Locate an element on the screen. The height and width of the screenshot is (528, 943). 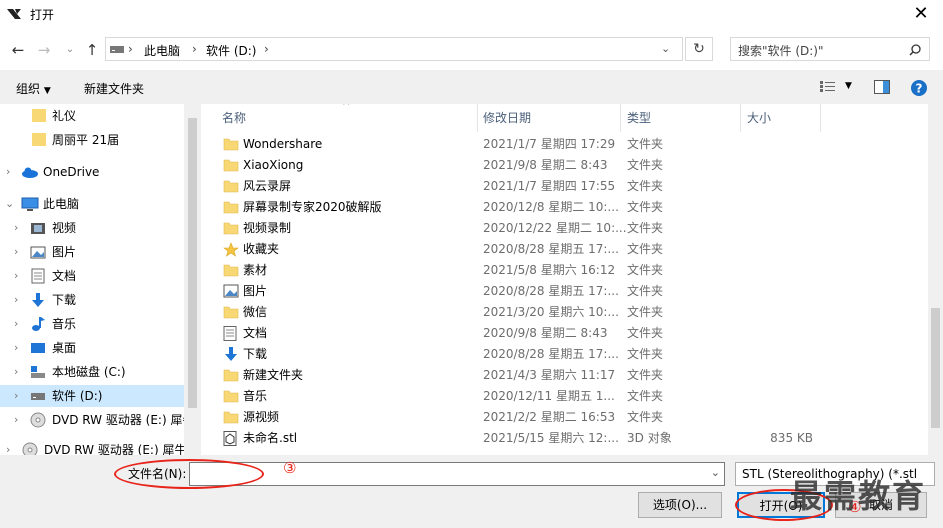
help-icon: ? is located at coordinates (919, 88).